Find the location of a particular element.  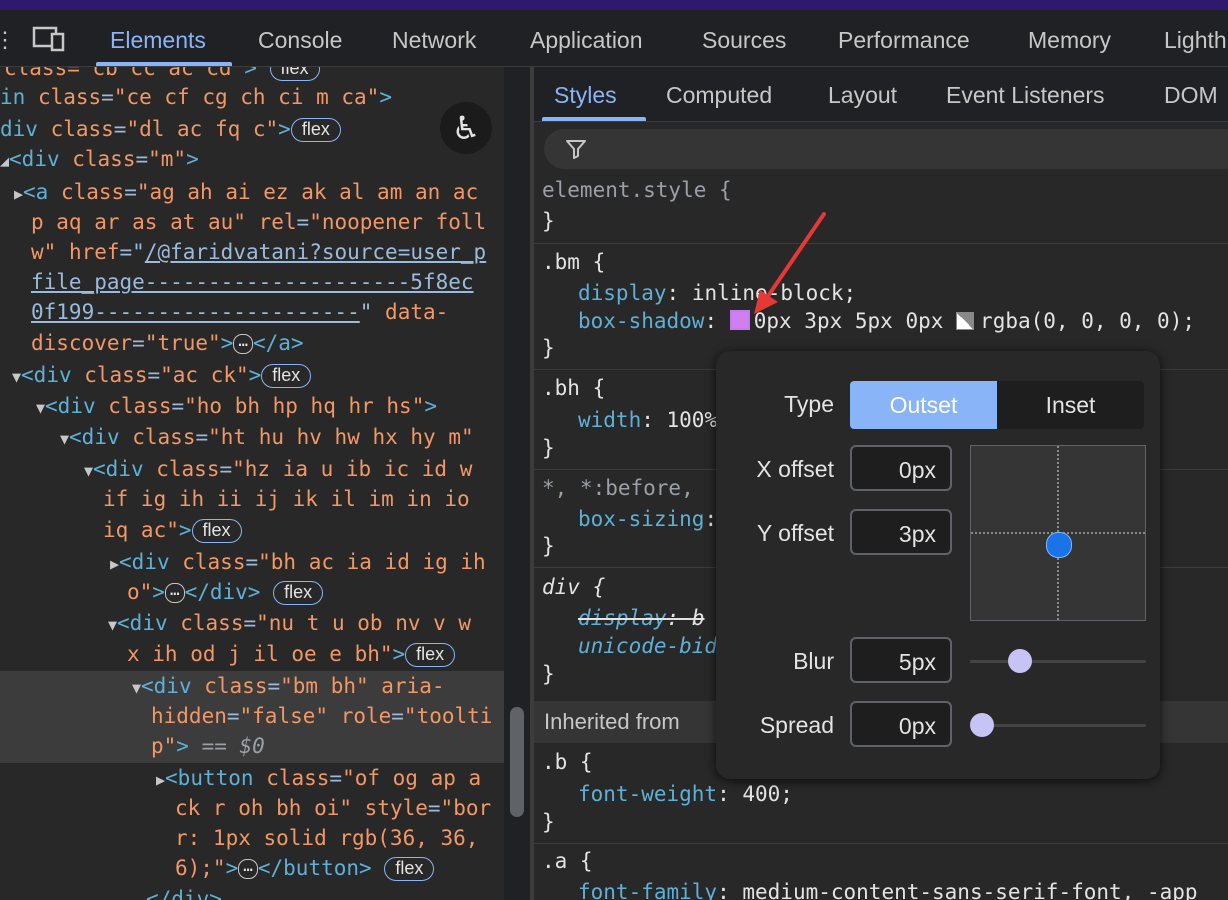

dom-line: ▼<div class="hz ia u ib ic id w is located at coordinates (278, 469).